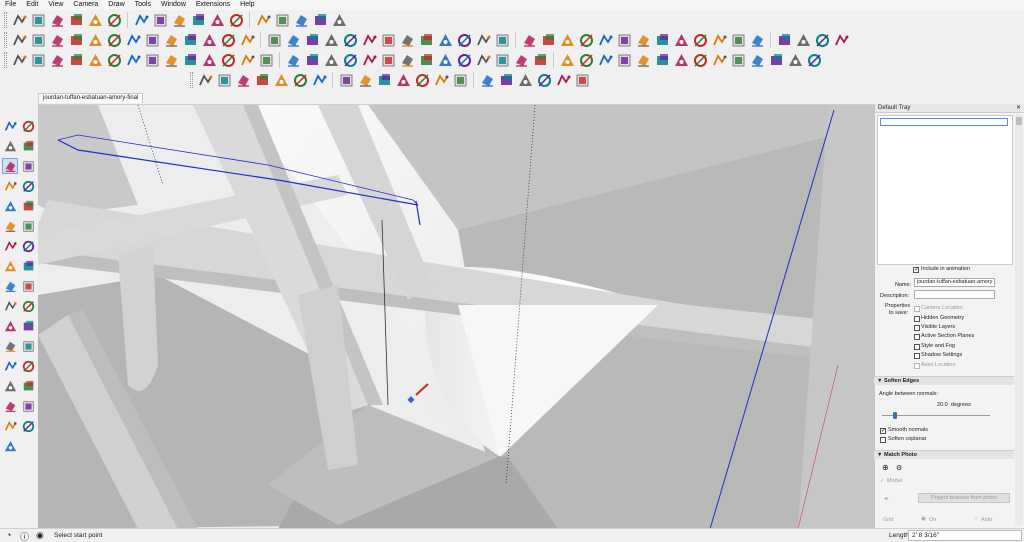 This screenshot has width=1024, height=542. Describe the element at coordinates (262, 80) in the screenshot. I see `layers-panel-icon` at that location.